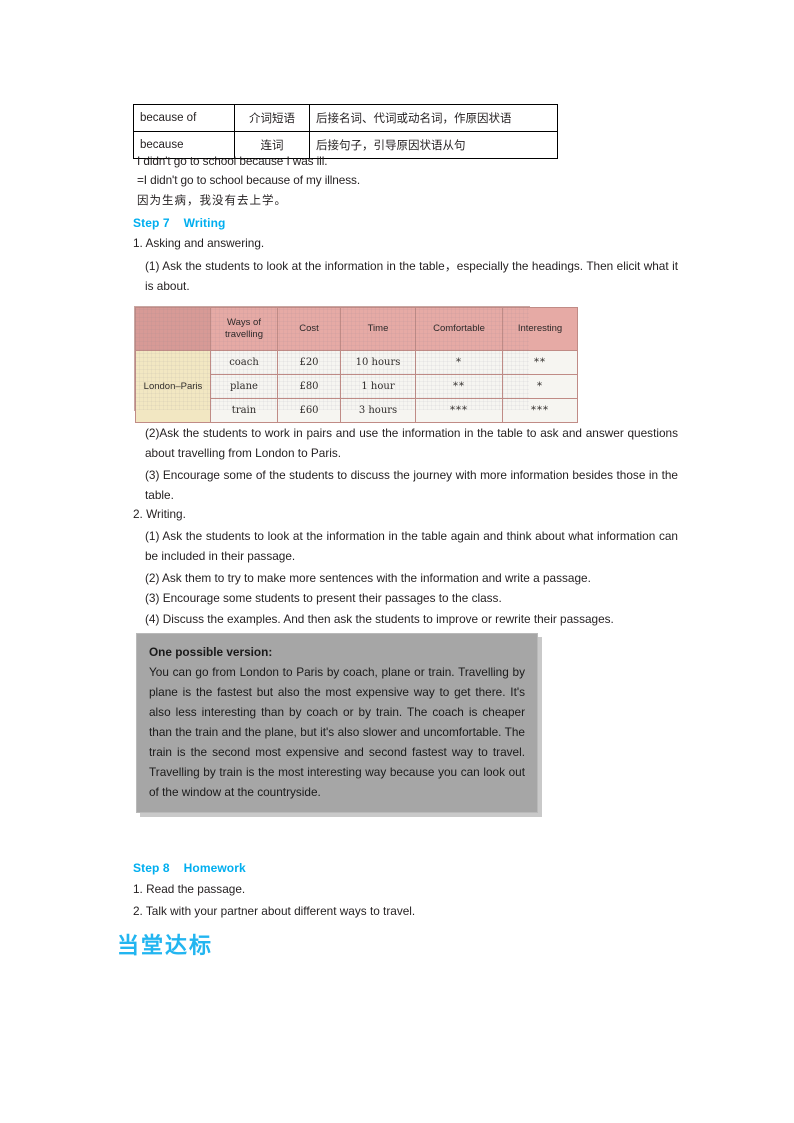  What do you see at coordinates (173, 386) in the screenshot?
I see `row-label-london-paris: London–Paris` at bounding box center [173, 386].